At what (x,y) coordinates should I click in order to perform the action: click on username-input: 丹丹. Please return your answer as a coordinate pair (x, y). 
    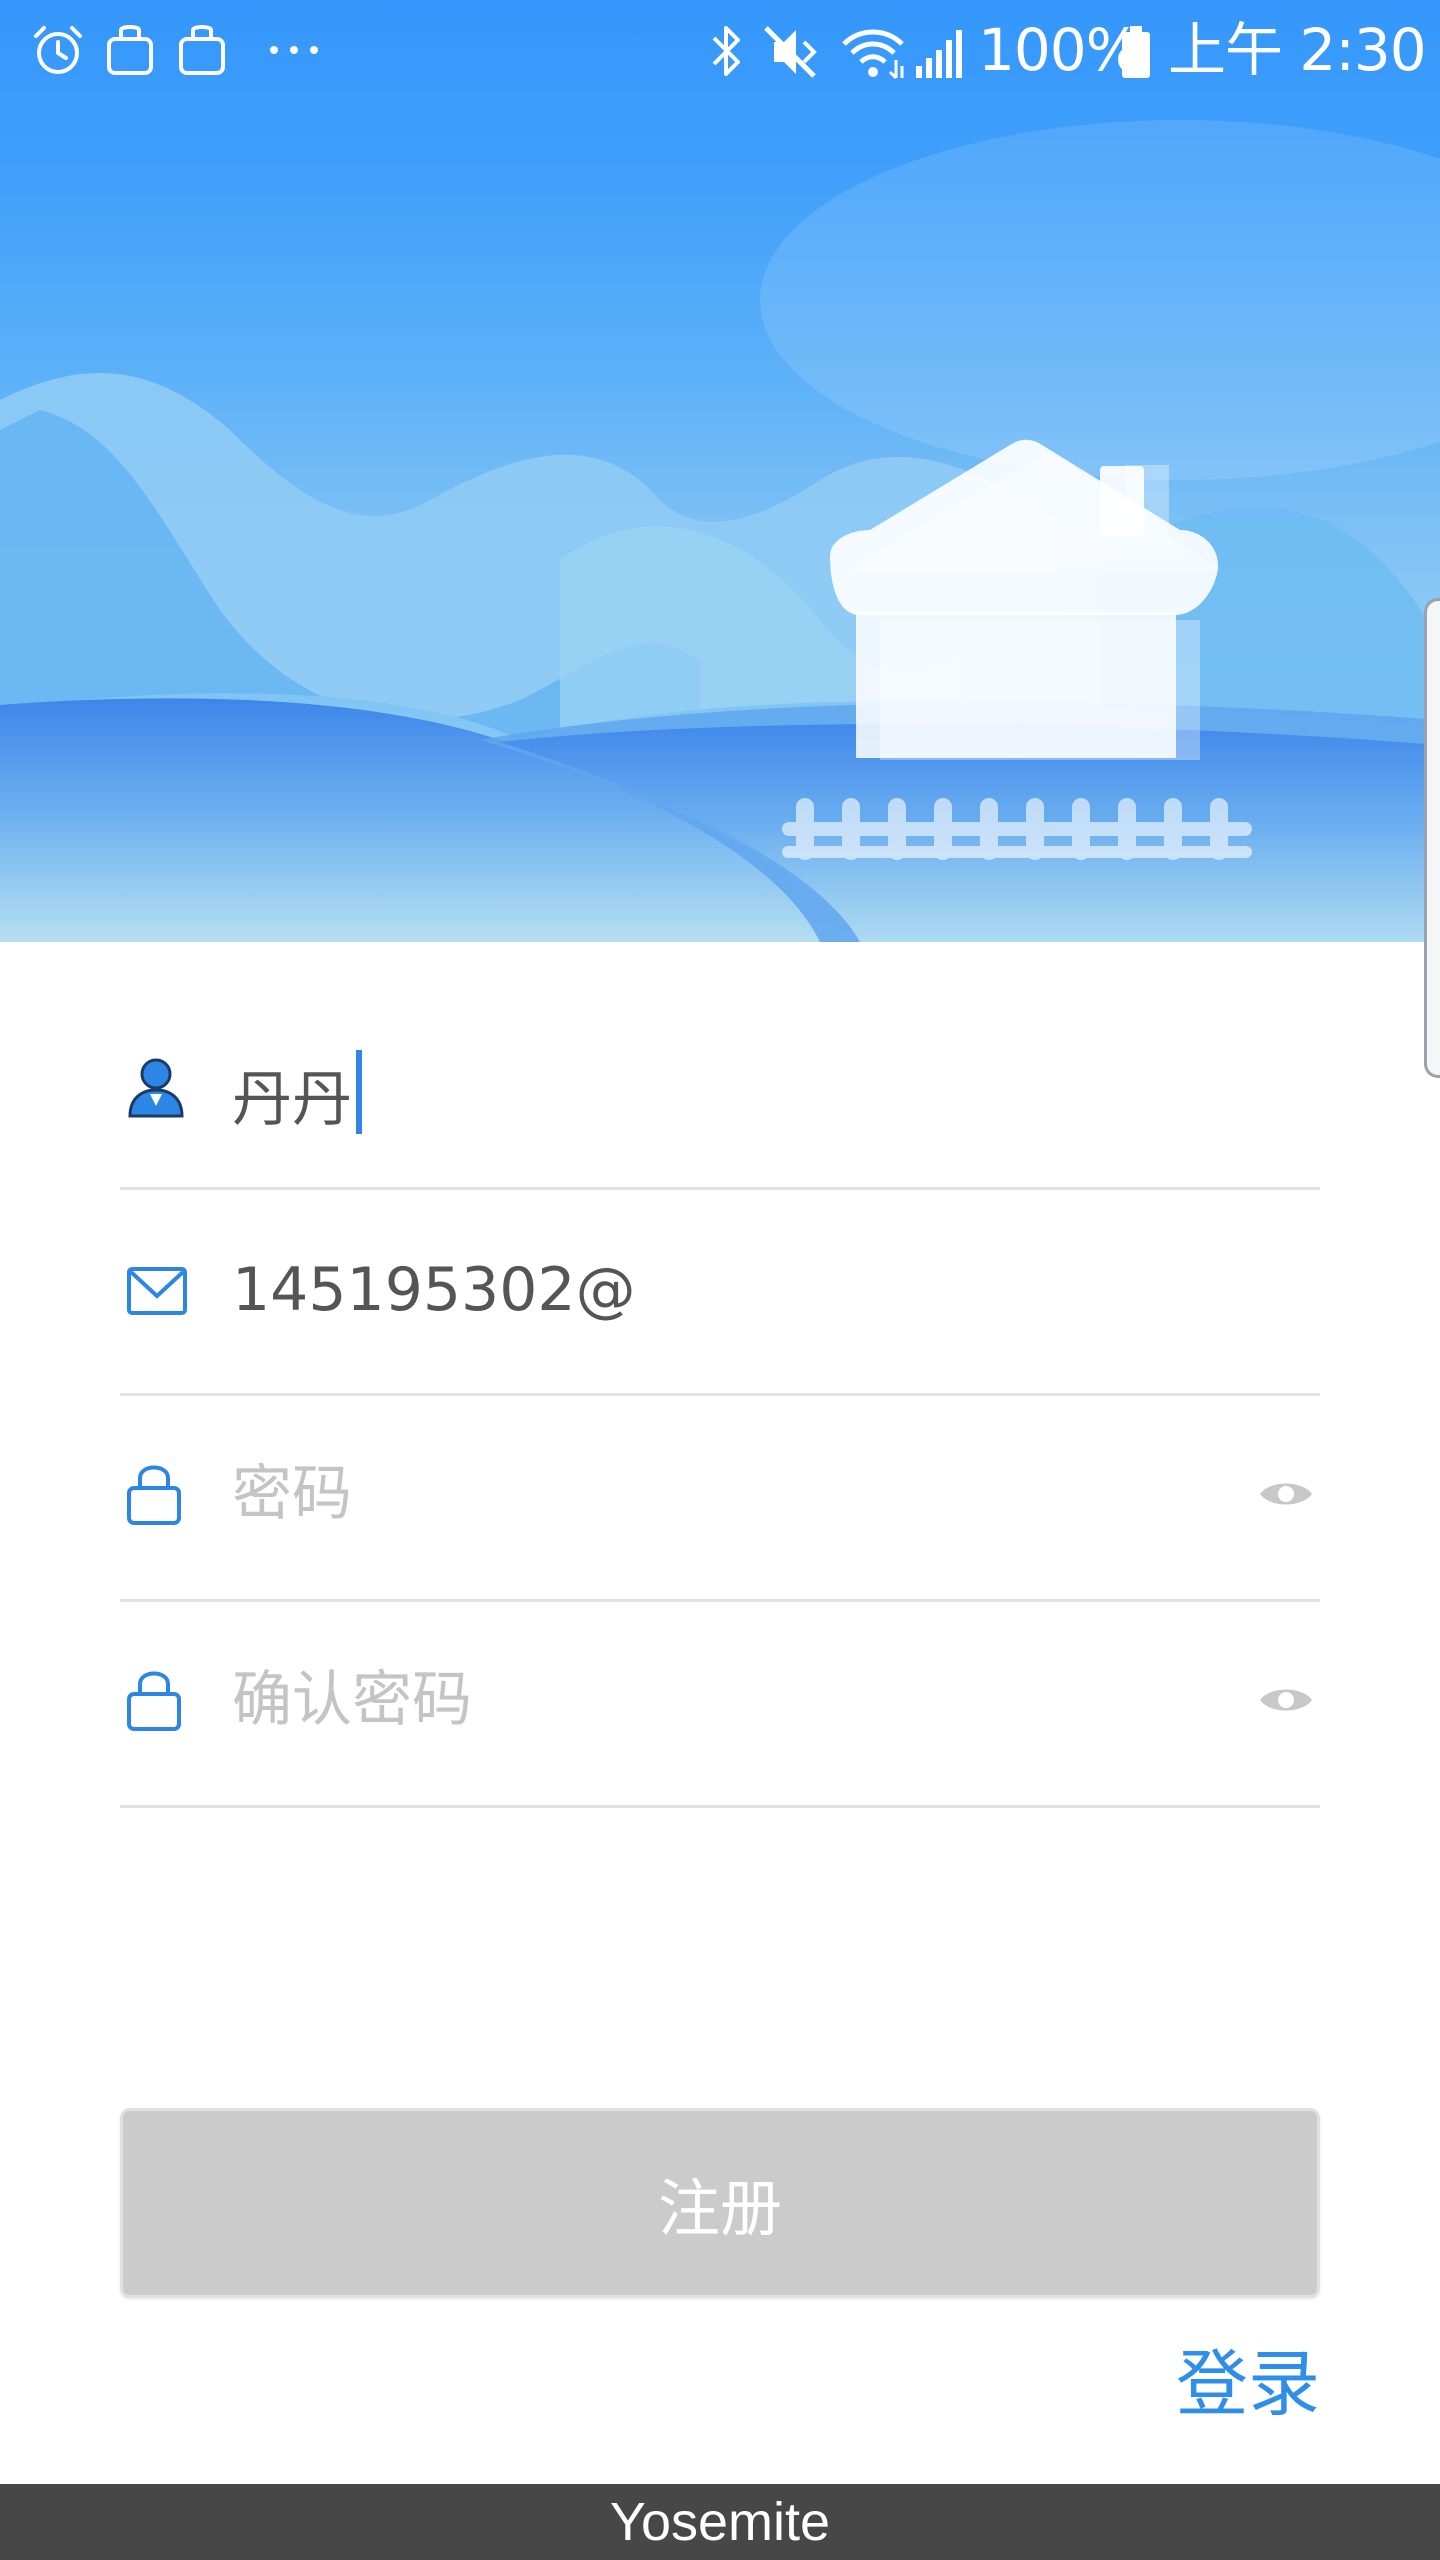
    Looking at the image, I should click on (297, 1093).